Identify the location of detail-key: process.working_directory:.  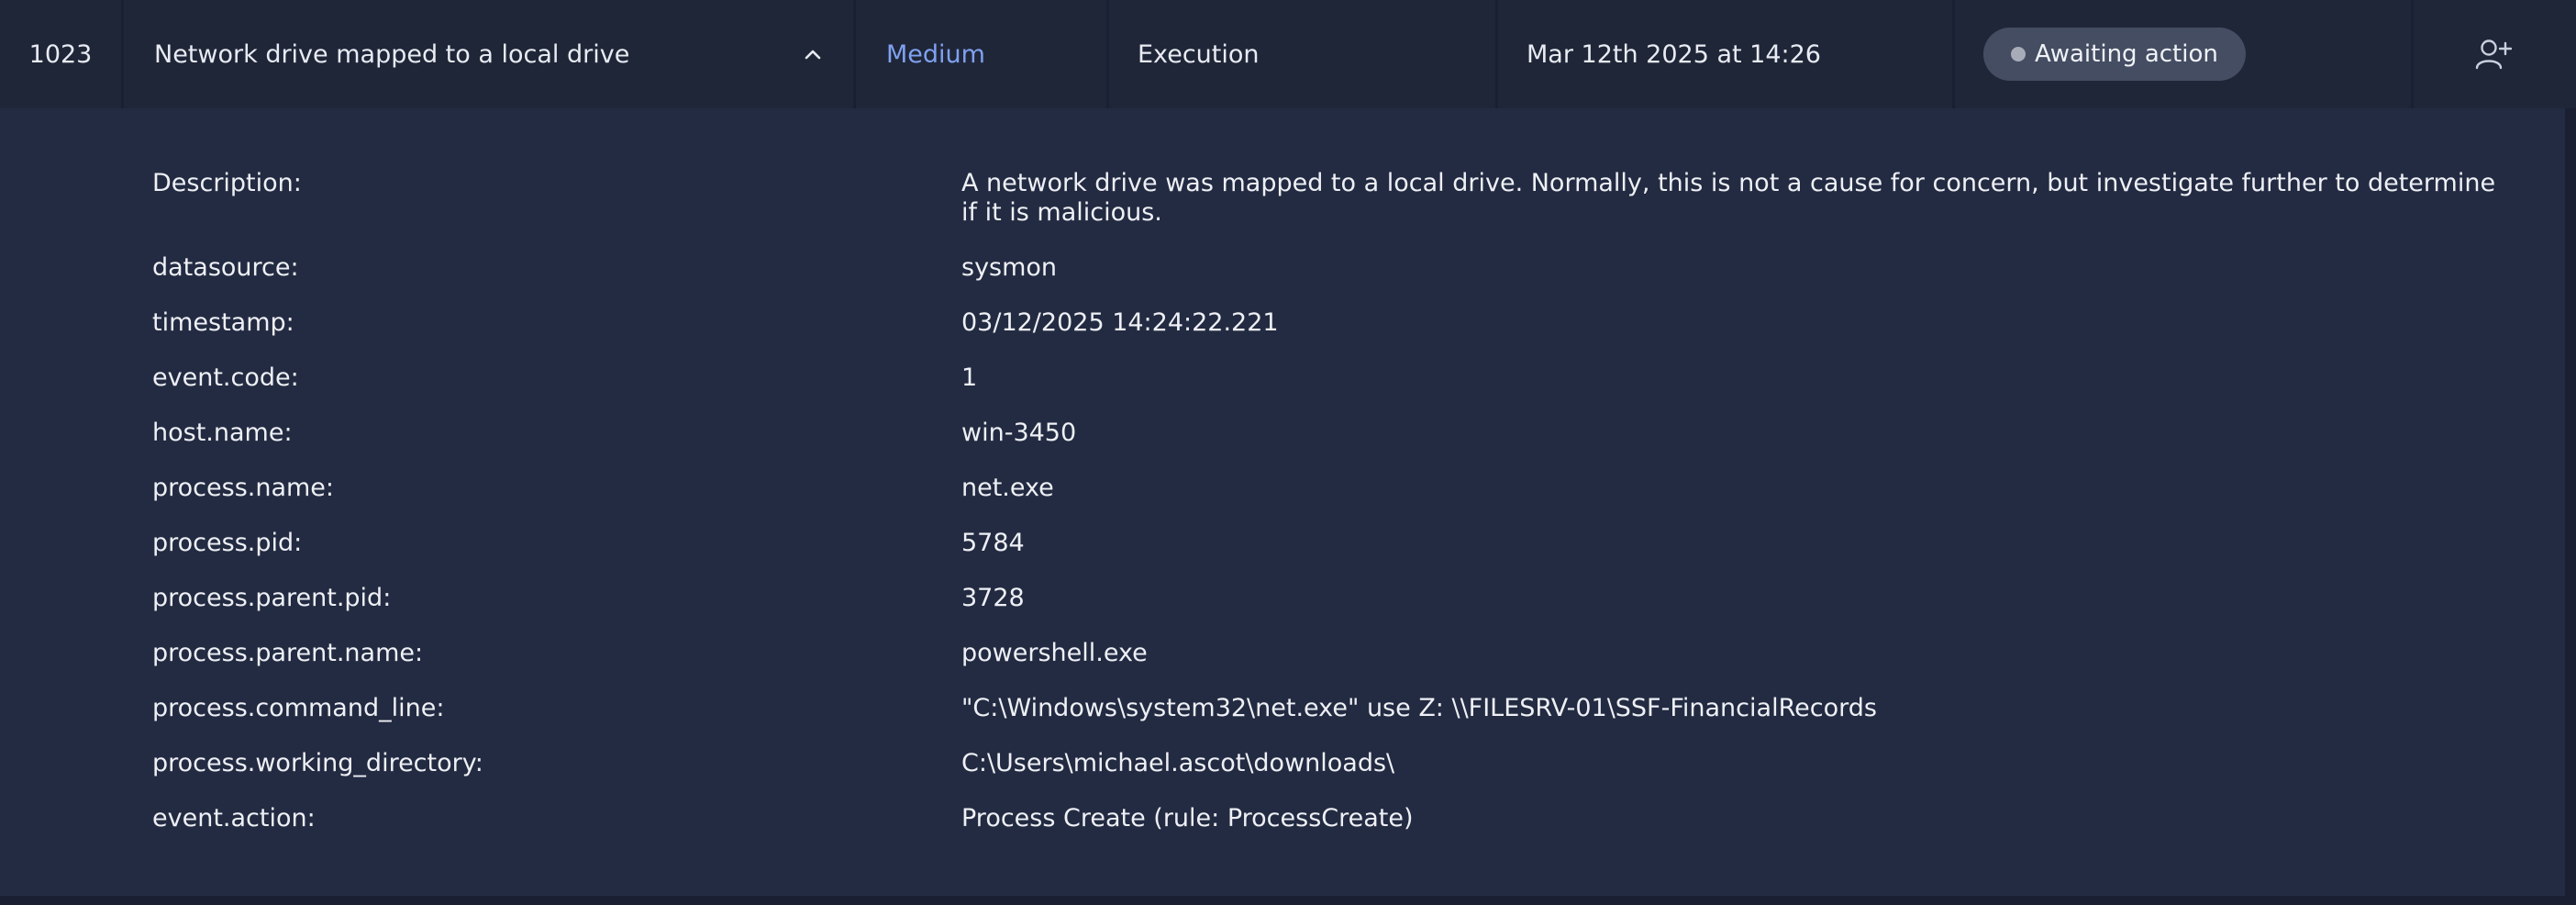
(317, 763).